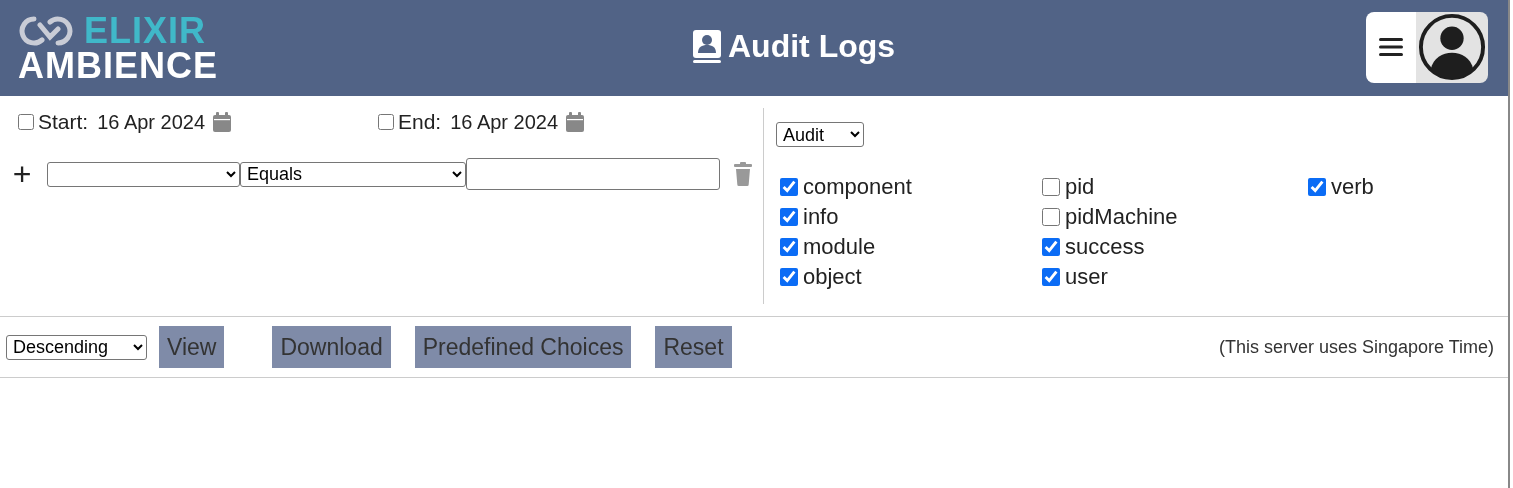 This screenshot has height=488, width=1513. Describe the element at coordinates (1356, 347) in the screenshot. I see `timezone-note: (This server uses Singapore Time)` at that location.